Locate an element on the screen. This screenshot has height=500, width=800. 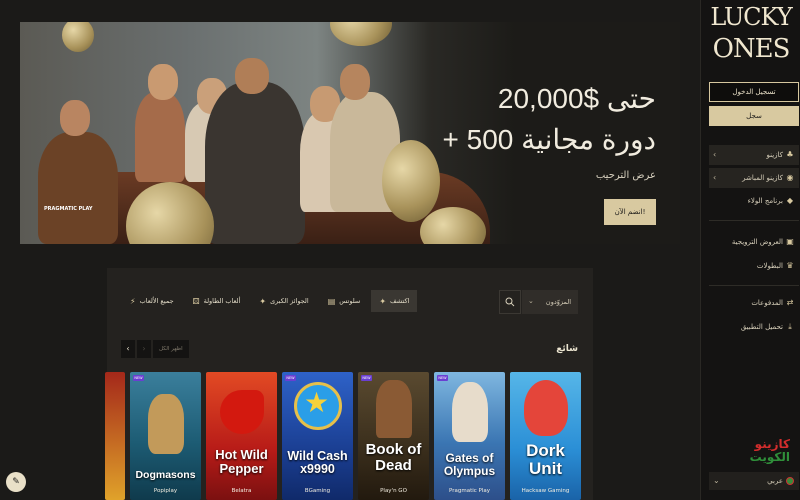
gift-icon: ▣ is located at coordinates (790, 241).